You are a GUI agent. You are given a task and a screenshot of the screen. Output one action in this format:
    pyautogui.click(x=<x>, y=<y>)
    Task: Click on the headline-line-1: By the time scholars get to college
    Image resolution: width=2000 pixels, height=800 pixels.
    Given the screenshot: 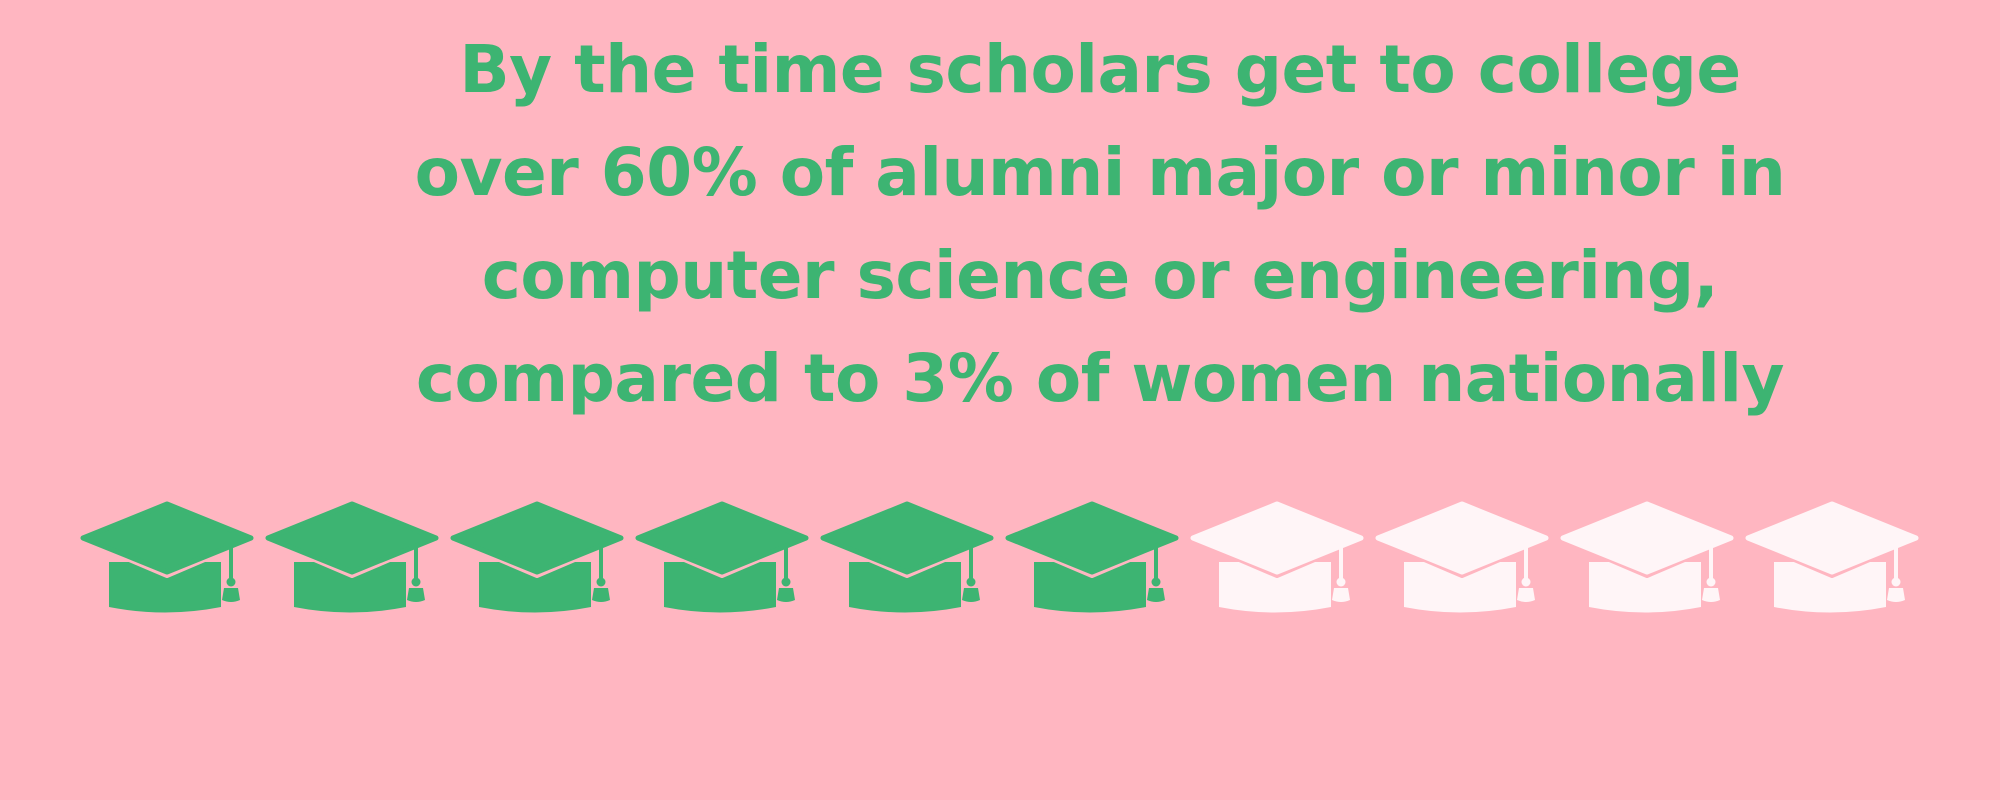 What is the action you would take?
    pyautogui.click(x=1100, y=69)
    